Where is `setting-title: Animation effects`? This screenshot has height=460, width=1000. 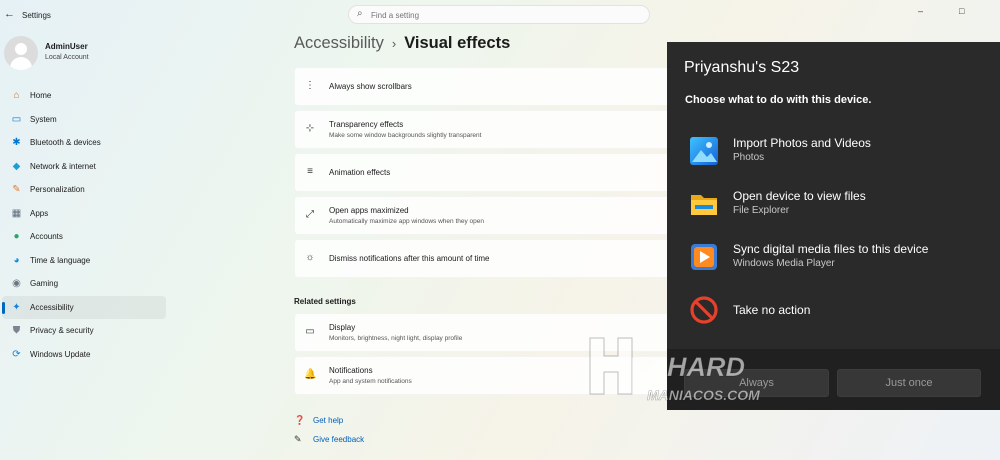
setting-title: Animation effects is located at coordinates (360, 172).